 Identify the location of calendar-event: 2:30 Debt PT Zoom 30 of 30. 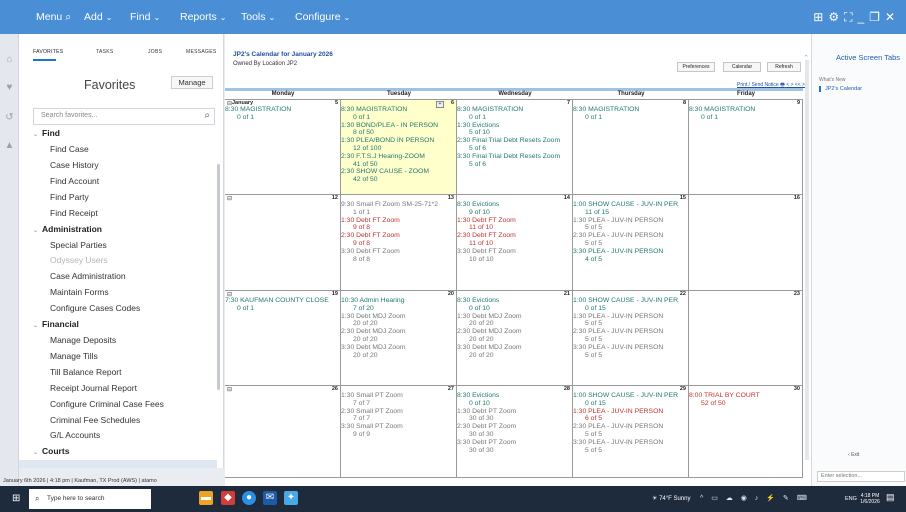
(514, 431).